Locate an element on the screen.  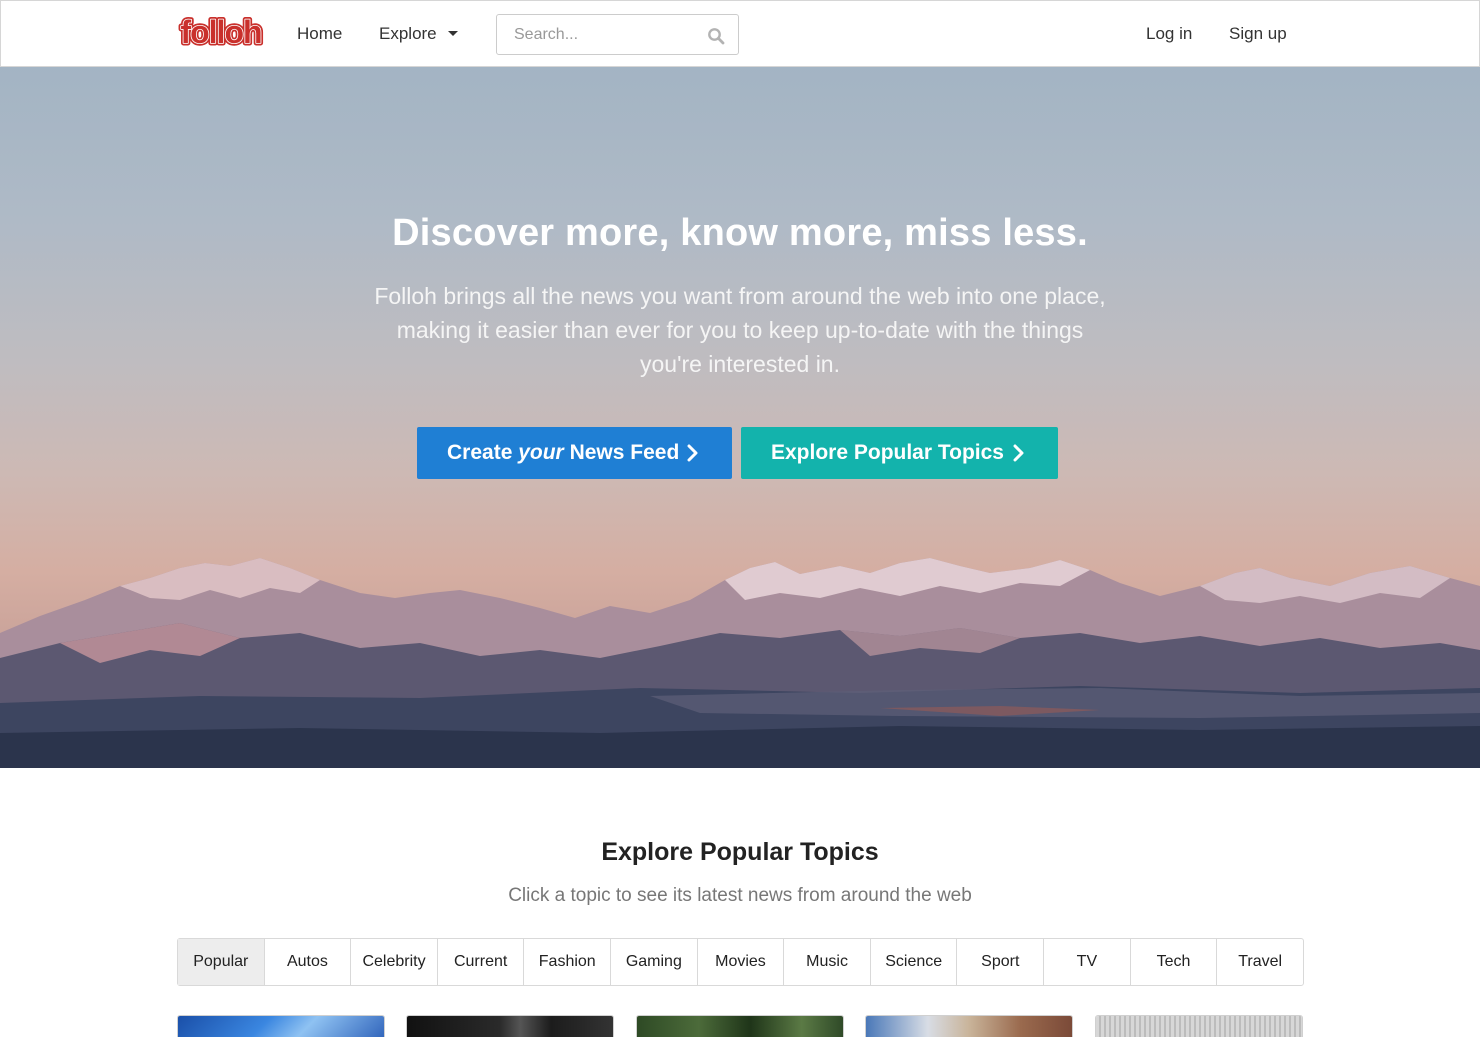
search-icon is located at coordinates (716, 36).